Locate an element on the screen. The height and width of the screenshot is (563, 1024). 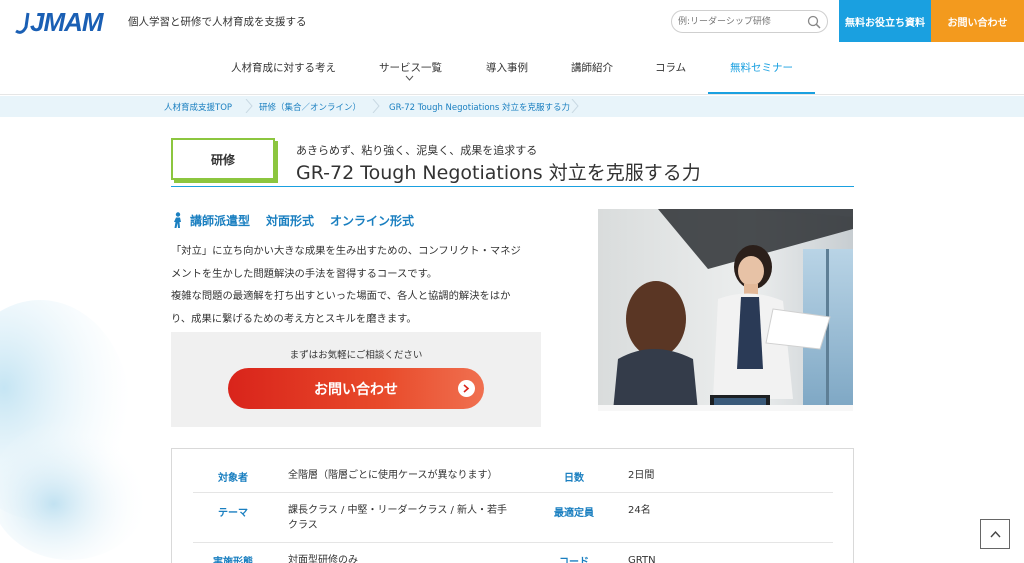
cta-contact-button: お問い合わせ is located at coordinates (356, 388).